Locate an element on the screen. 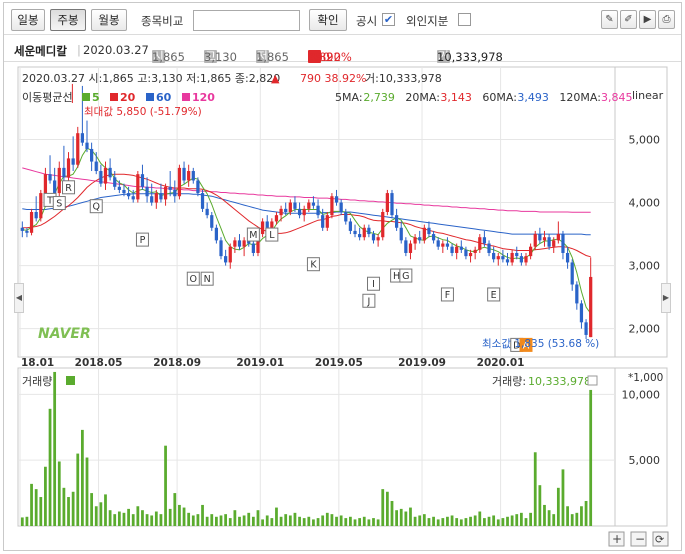 This screenshot has height=554, width=685. foreign-label: 외인지분 is located at coordinates (427, 21).